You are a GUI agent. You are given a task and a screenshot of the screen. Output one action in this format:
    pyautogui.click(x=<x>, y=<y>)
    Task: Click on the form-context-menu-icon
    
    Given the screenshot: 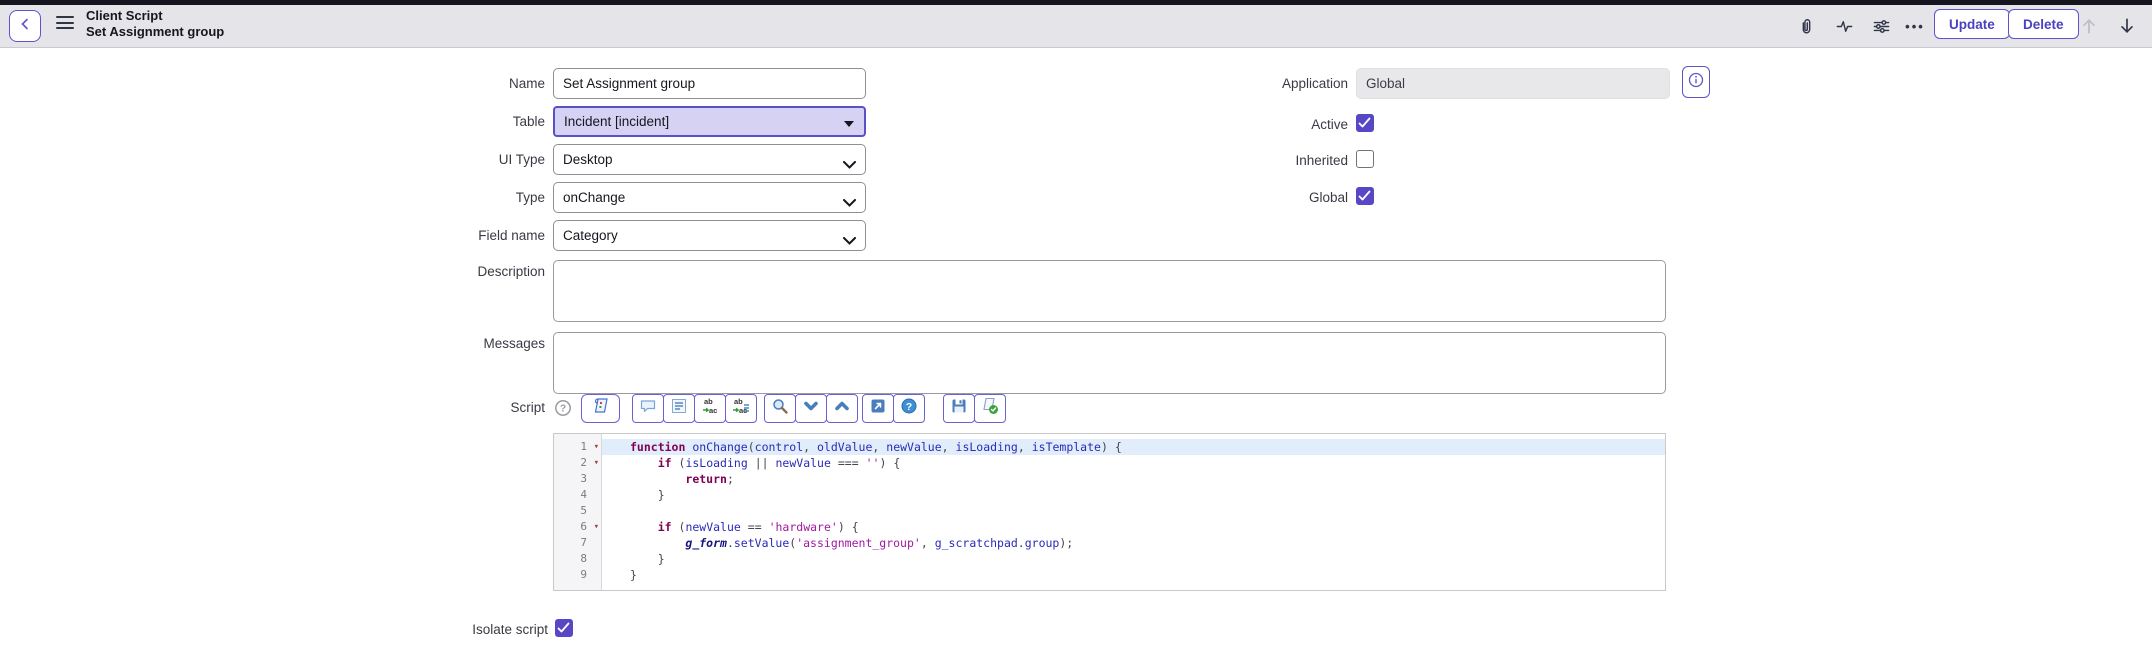 What is the action you would take?
    pyautogui.click(x=65, y=23)
    